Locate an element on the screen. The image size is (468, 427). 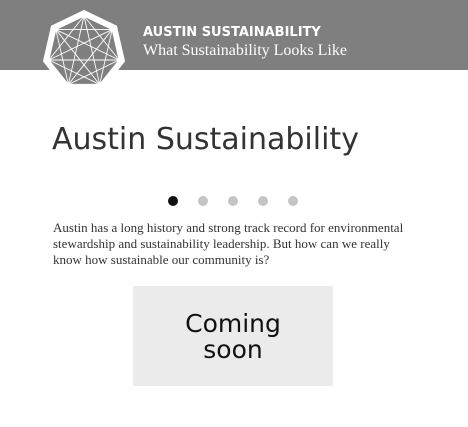
carousel-dots is located at coordinates (233, 201).